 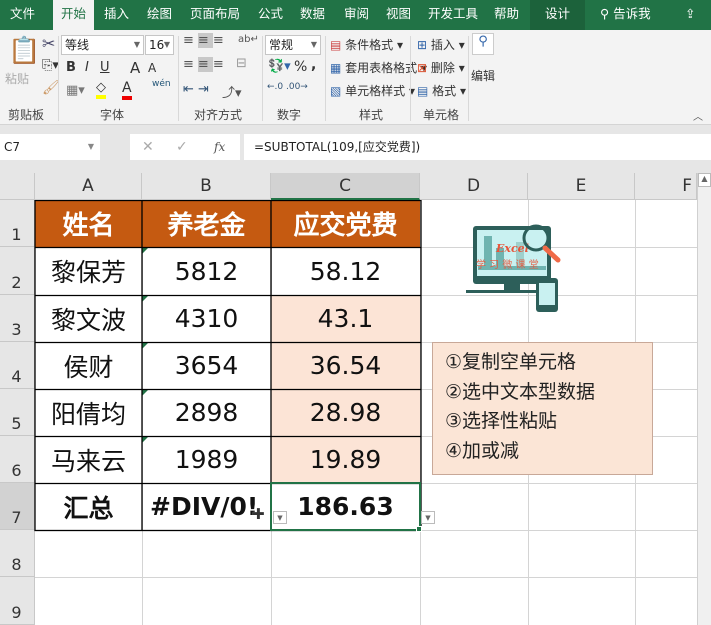 I want to click on tab-insert: 插入, so click(x=116, y=15).